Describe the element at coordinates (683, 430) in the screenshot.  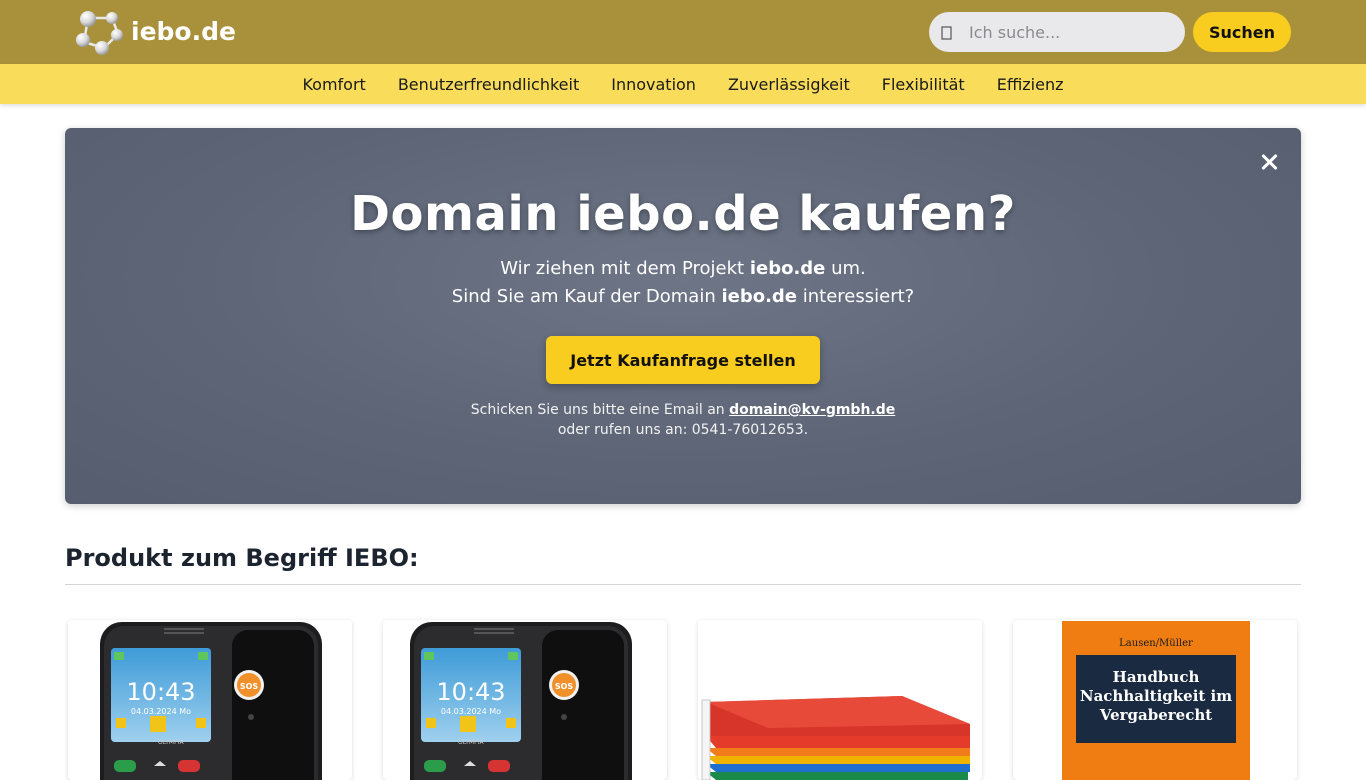
I see `contact-phone-line: oder rufen uns an: 0541-76012653.` at that location.